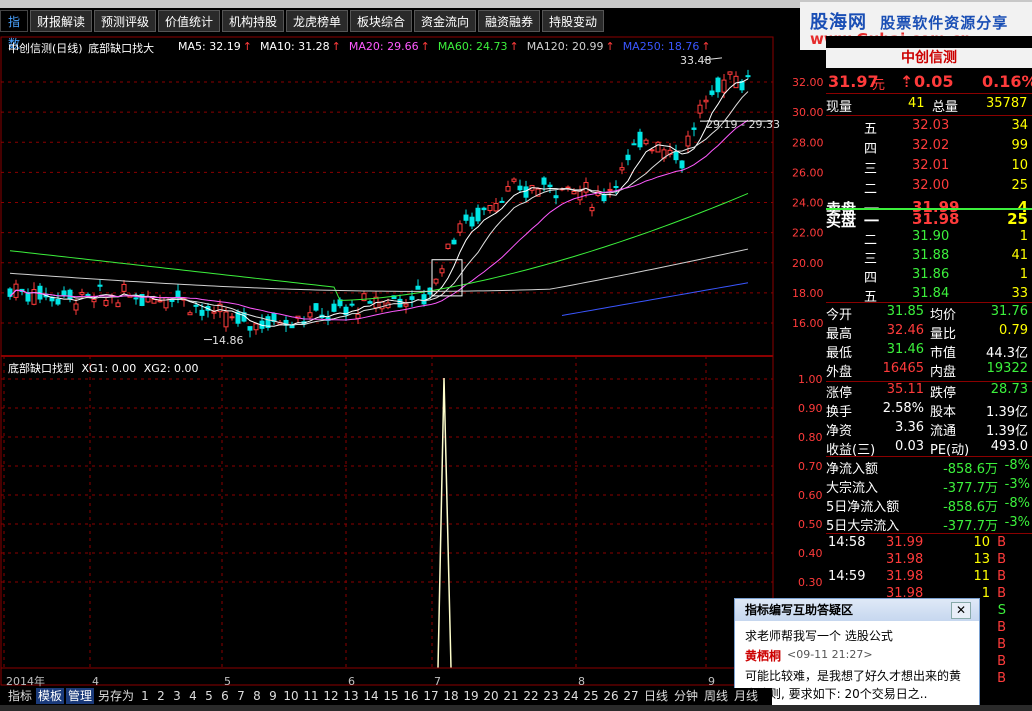  What do you see at coordinates (351, 696) in the screenshot?
I see `bottom-tab-16: 13` at bounding box center [351, 696].